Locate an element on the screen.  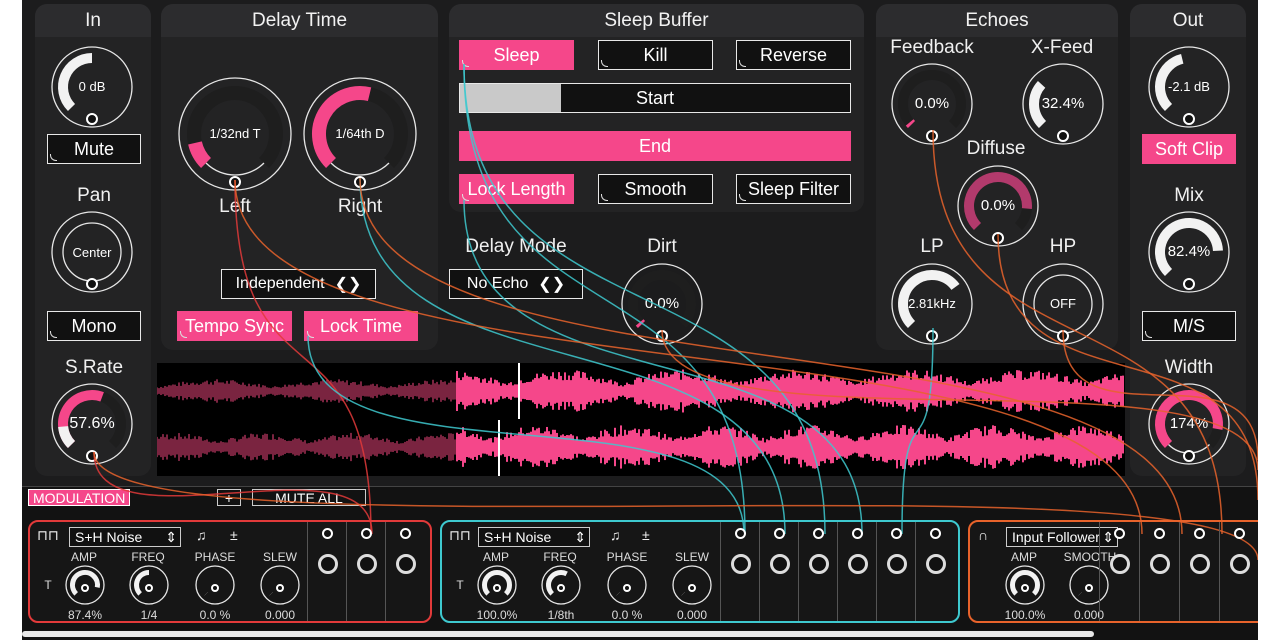
feedback-value: 0.0% is located at coordinates (932, 103).